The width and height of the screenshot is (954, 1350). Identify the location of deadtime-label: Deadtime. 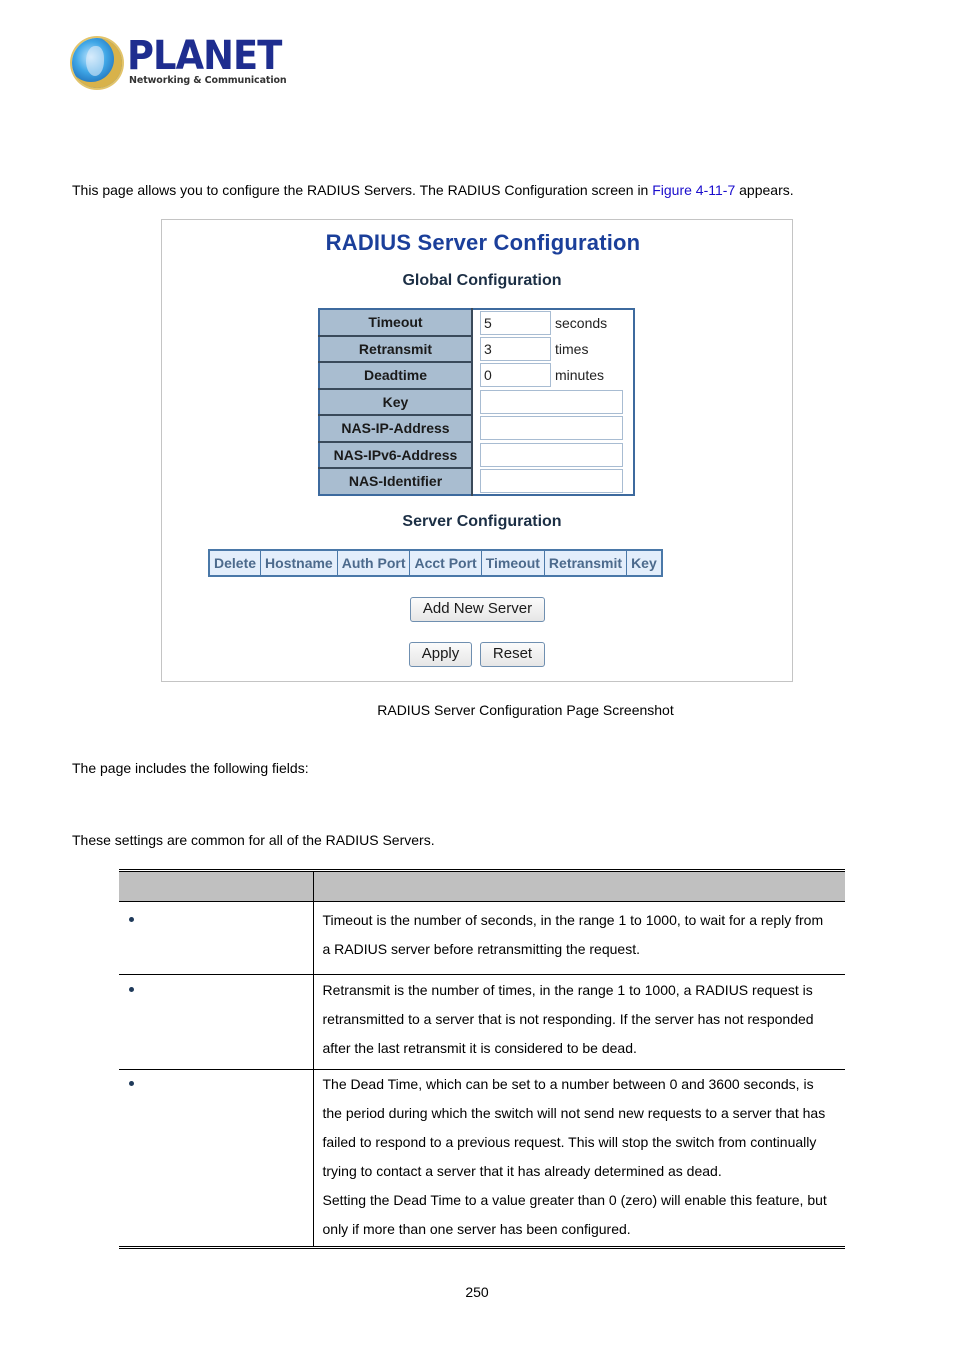
(396, 375).